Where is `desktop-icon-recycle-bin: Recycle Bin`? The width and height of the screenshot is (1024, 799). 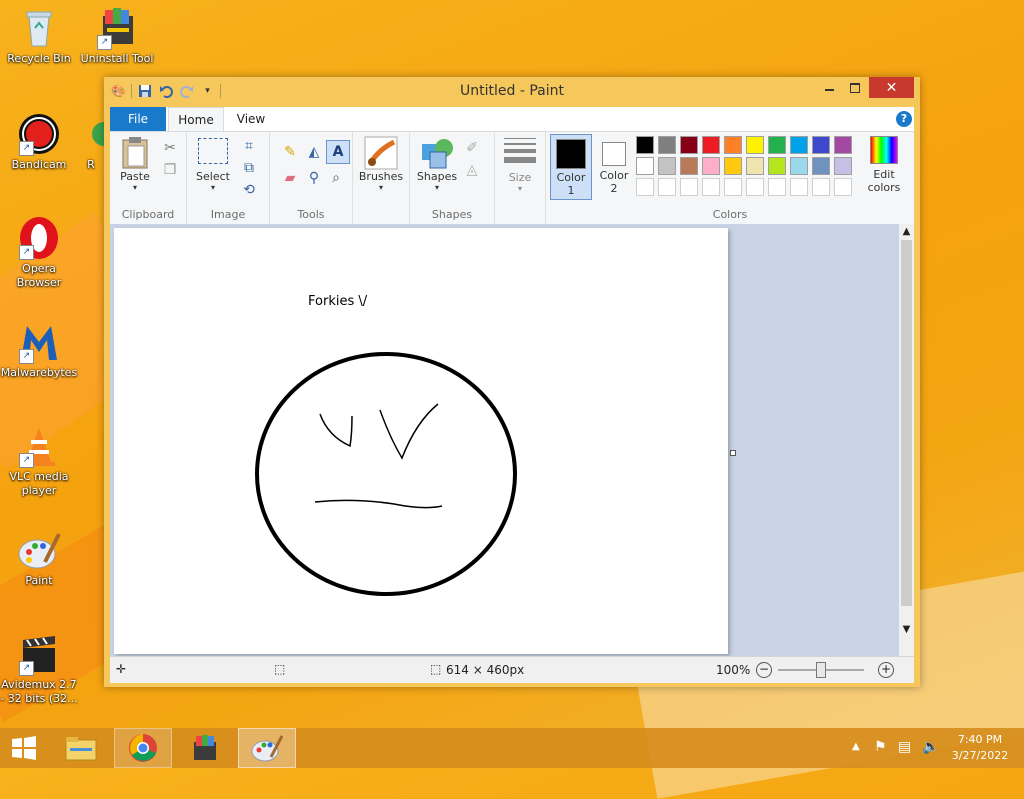
desktop-icon-recycle-bin: Recycle Bin is located at coordinates (39, 36).